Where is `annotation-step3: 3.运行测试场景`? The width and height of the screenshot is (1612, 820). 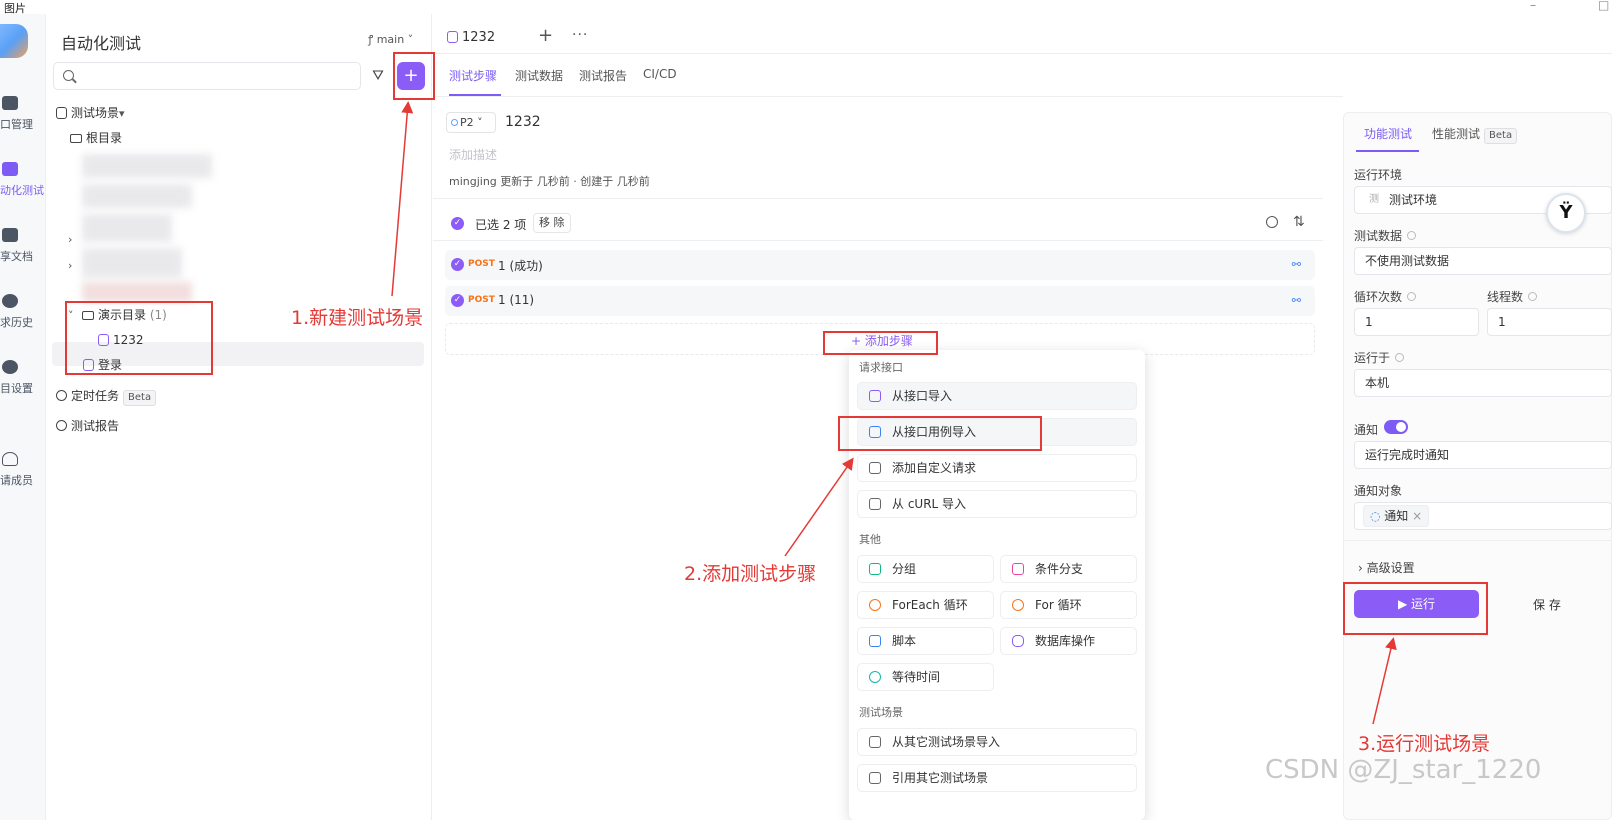
annotation-step3: 3.运行测试场景 is located at coordinates (1424, 744).